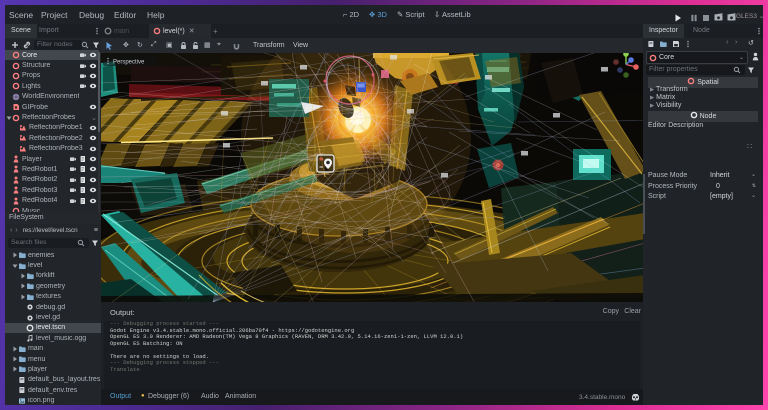 This screenshot has width=768, height=410. Describe the element at coordinates (129, 63) in the screenshot. I see `svg-text: Perspective` at that location.